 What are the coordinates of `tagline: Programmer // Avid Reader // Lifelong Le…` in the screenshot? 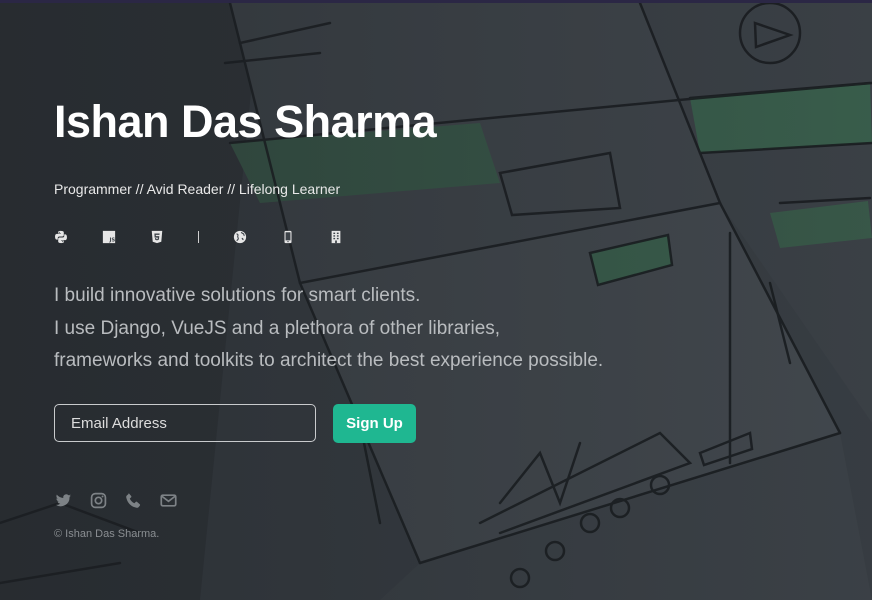 It's located at (197, 189).